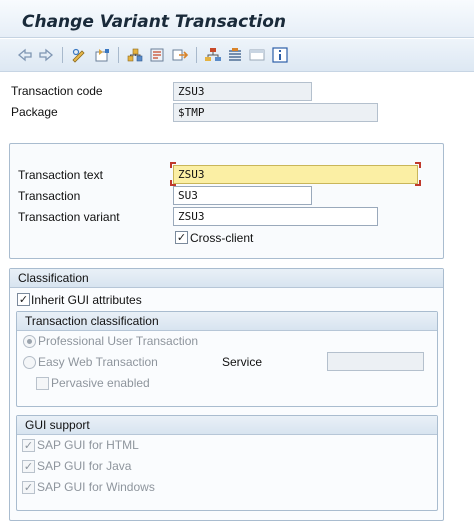 The image size is (474, 525). I want to click on gui-java-checkbox: ✓, so click(28, 466).